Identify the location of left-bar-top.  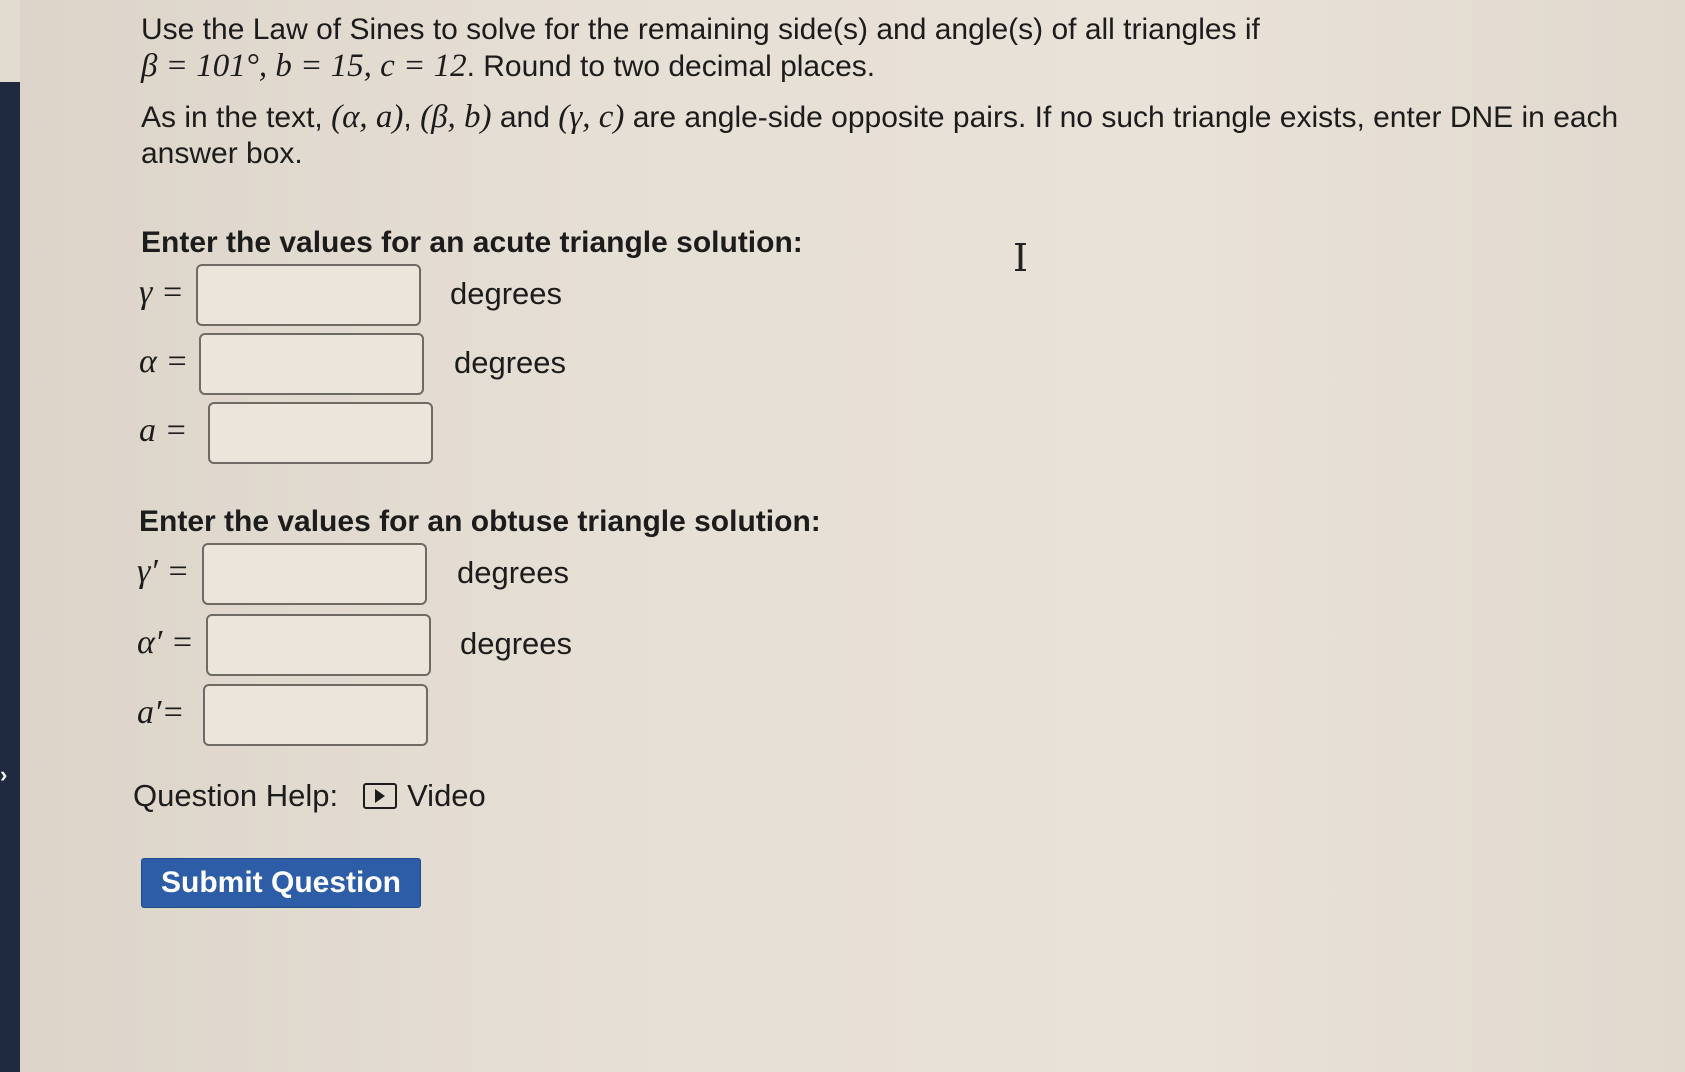
(10, 41).